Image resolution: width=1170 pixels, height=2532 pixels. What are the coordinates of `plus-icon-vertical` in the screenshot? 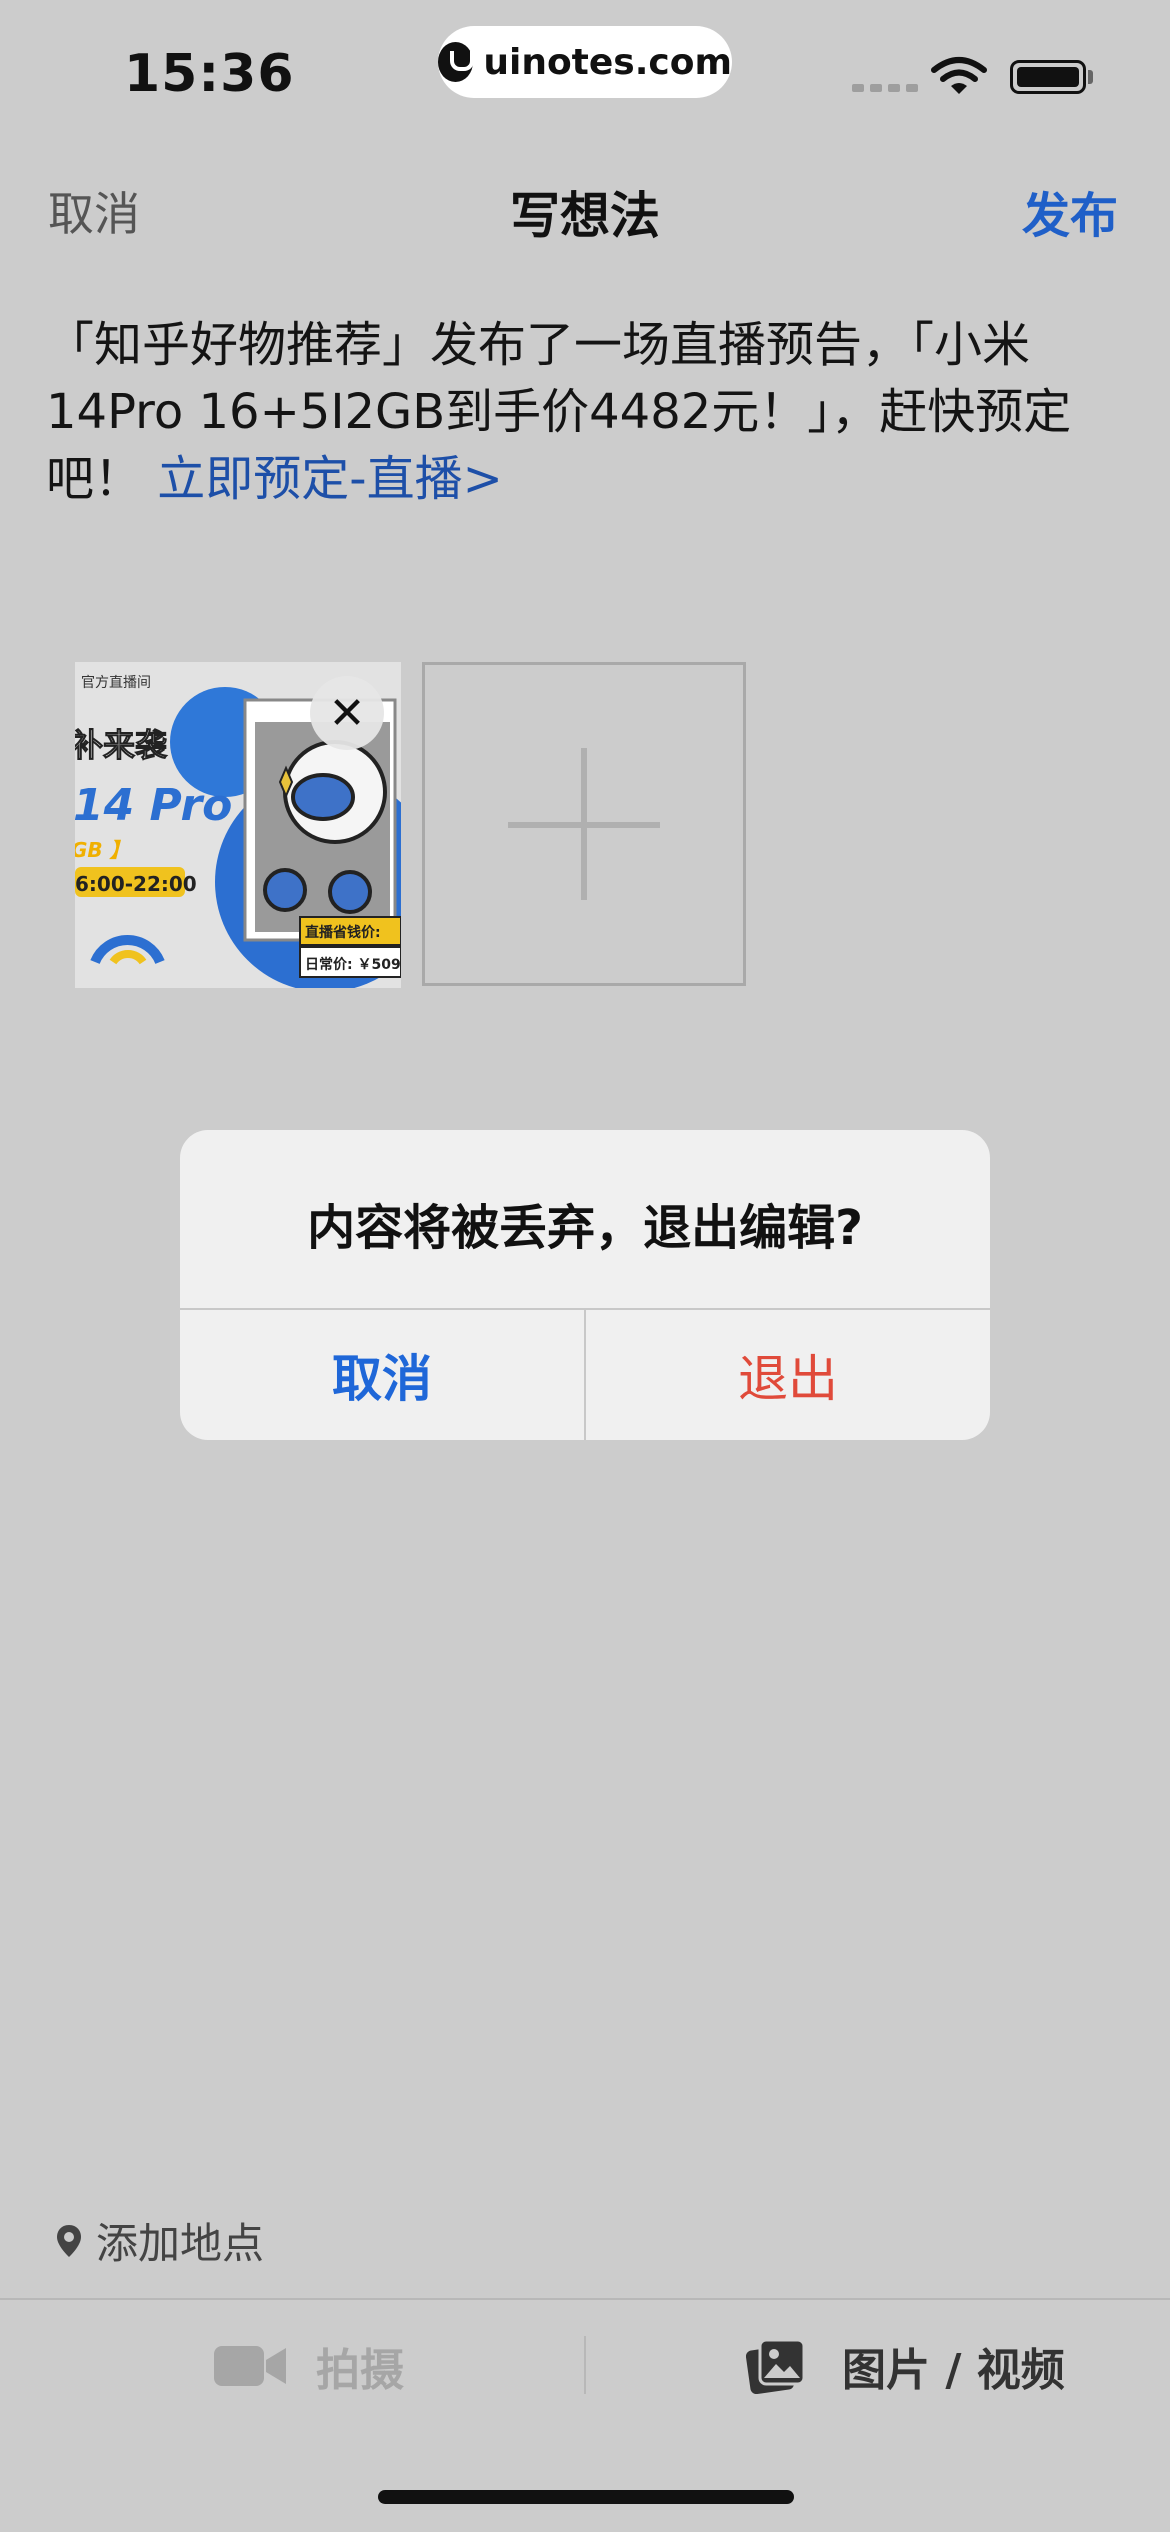 It's located at (584, 824).